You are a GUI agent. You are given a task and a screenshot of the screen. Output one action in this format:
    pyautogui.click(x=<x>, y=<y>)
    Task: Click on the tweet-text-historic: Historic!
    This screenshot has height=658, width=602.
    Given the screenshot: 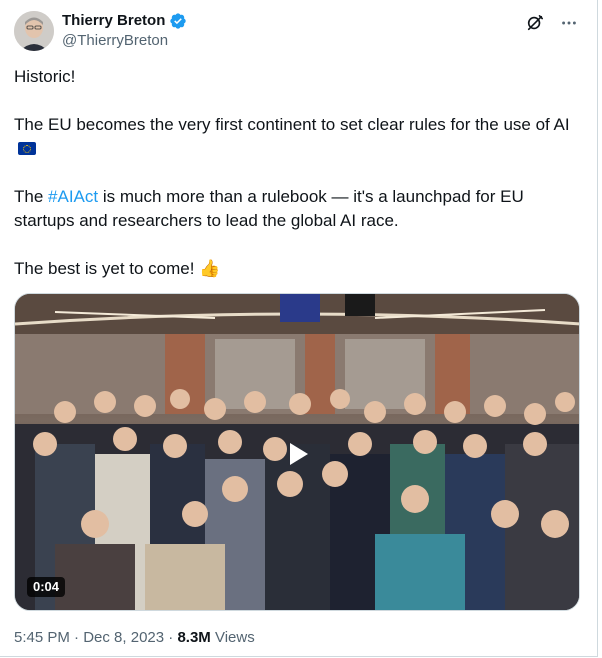 What is the action you would take?
    pyautogui.click(x=45, y=76)
    